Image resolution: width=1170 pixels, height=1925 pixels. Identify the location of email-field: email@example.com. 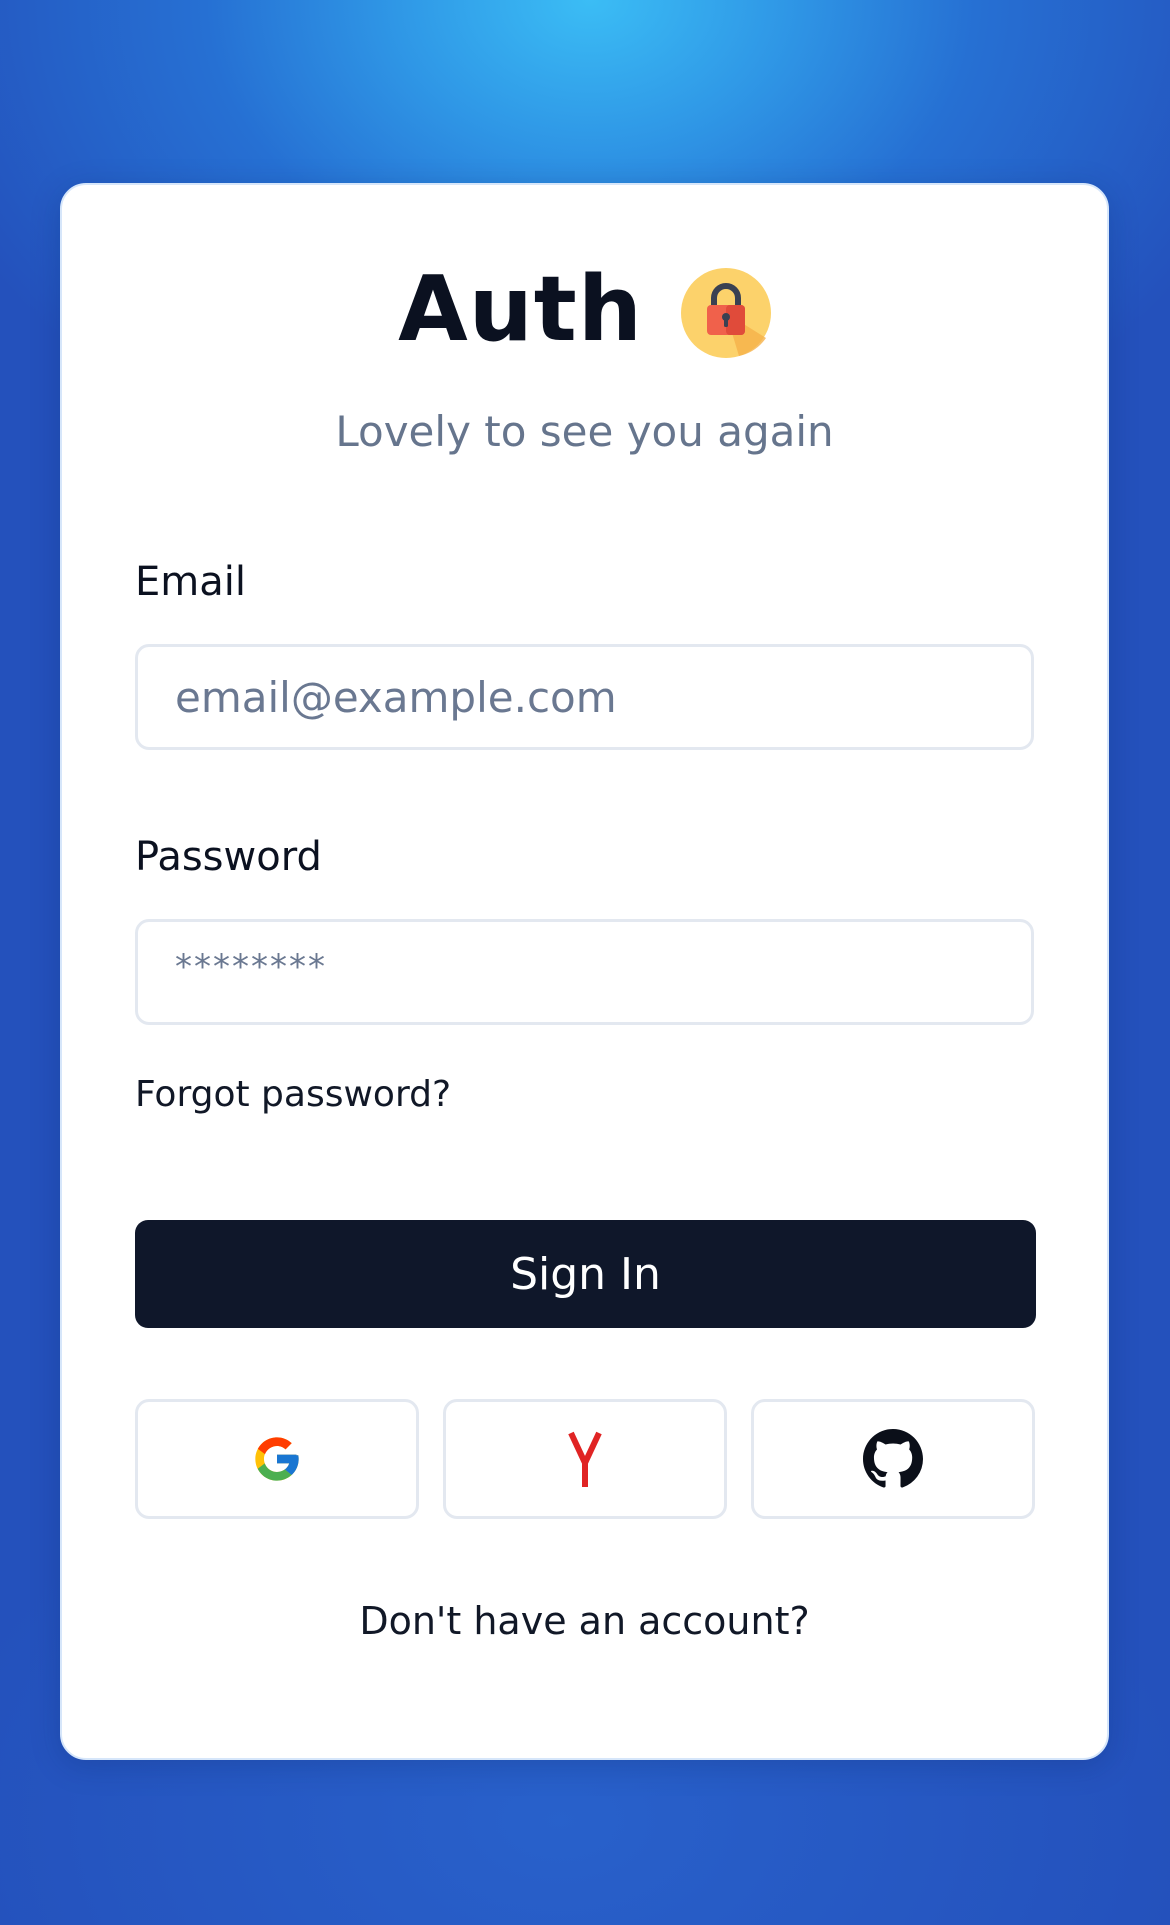
(584, 697).